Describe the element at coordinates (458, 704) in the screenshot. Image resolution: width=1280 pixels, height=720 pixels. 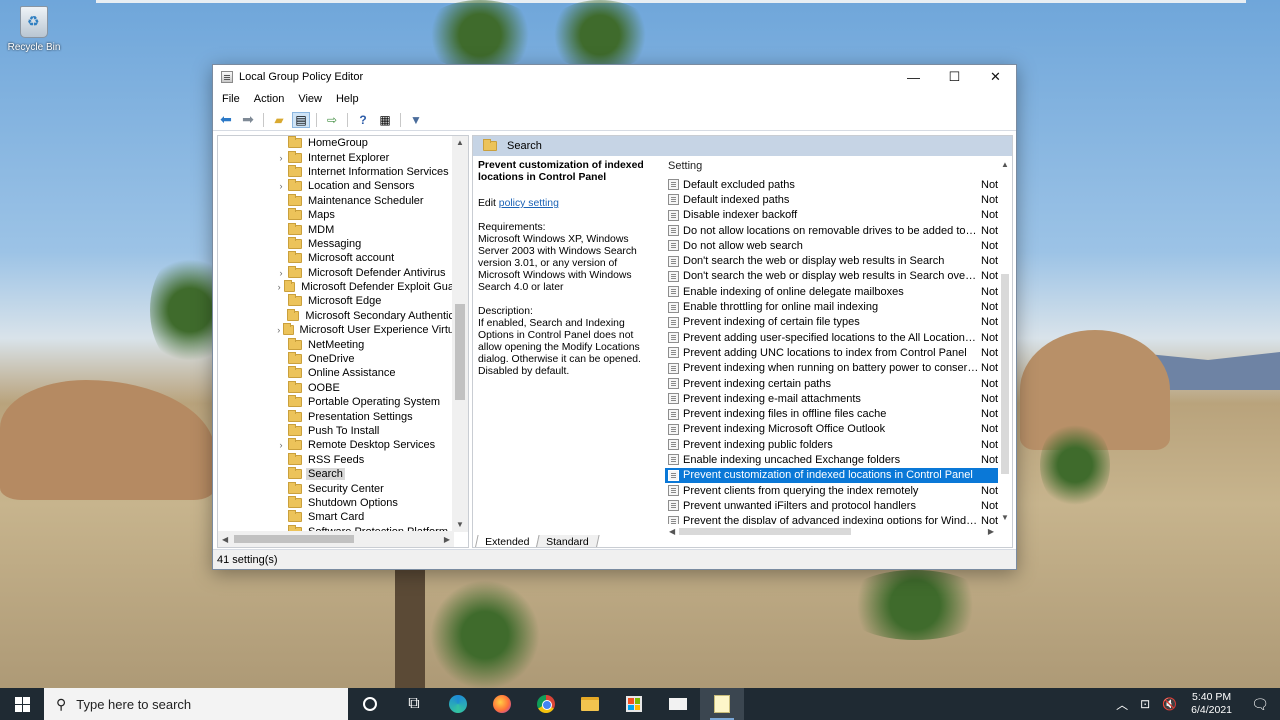
I see `edge-taskbar-button` at that location.